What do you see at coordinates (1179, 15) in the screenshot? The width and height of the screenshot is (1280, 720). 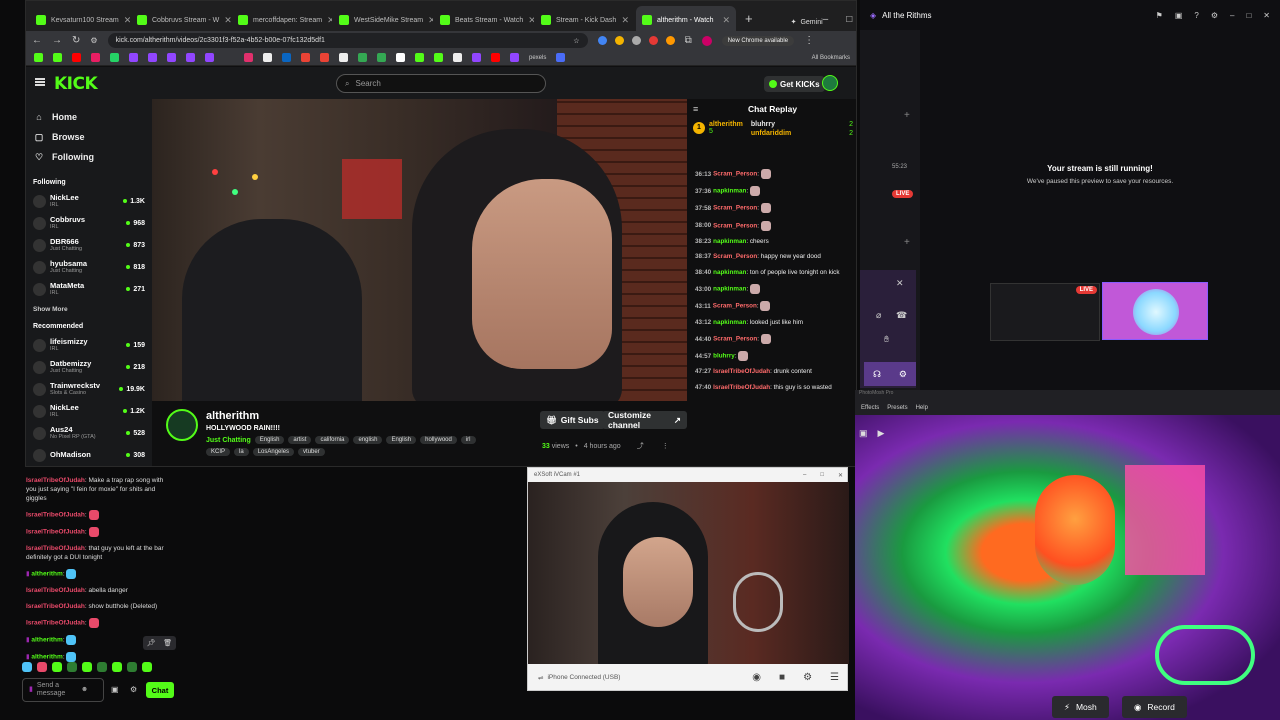 I see `window-icon: ▣` at bounding box center [1179, 15].